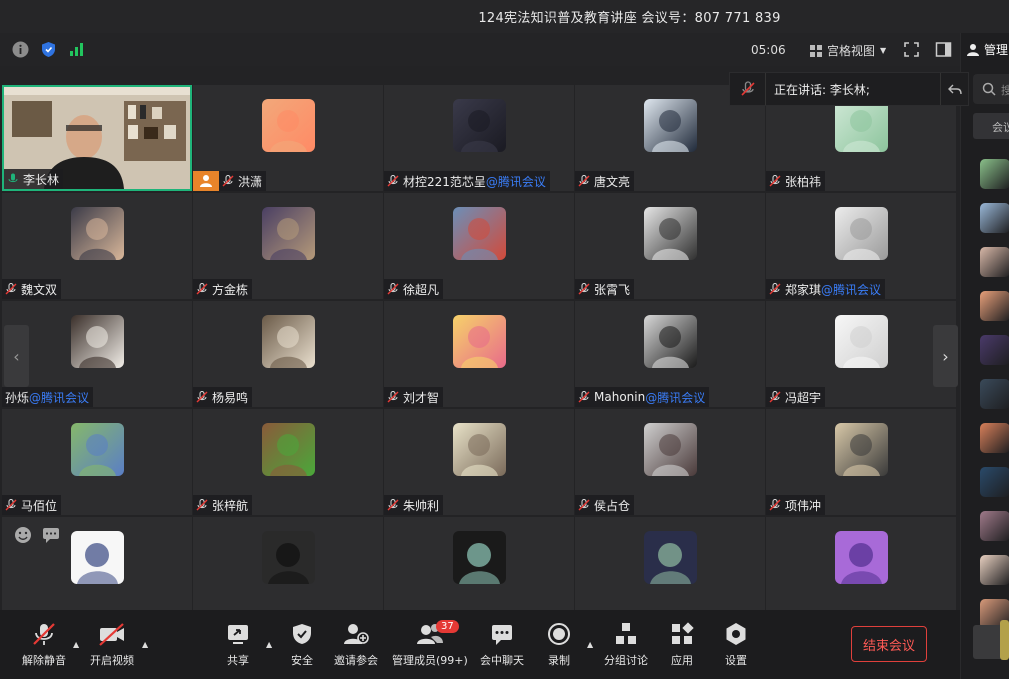 This screenshot has width=1009, height=679. Describe the element at coordinates (288, 246) in the screenshot. I see `participant-tile: 方金栋` at that location.